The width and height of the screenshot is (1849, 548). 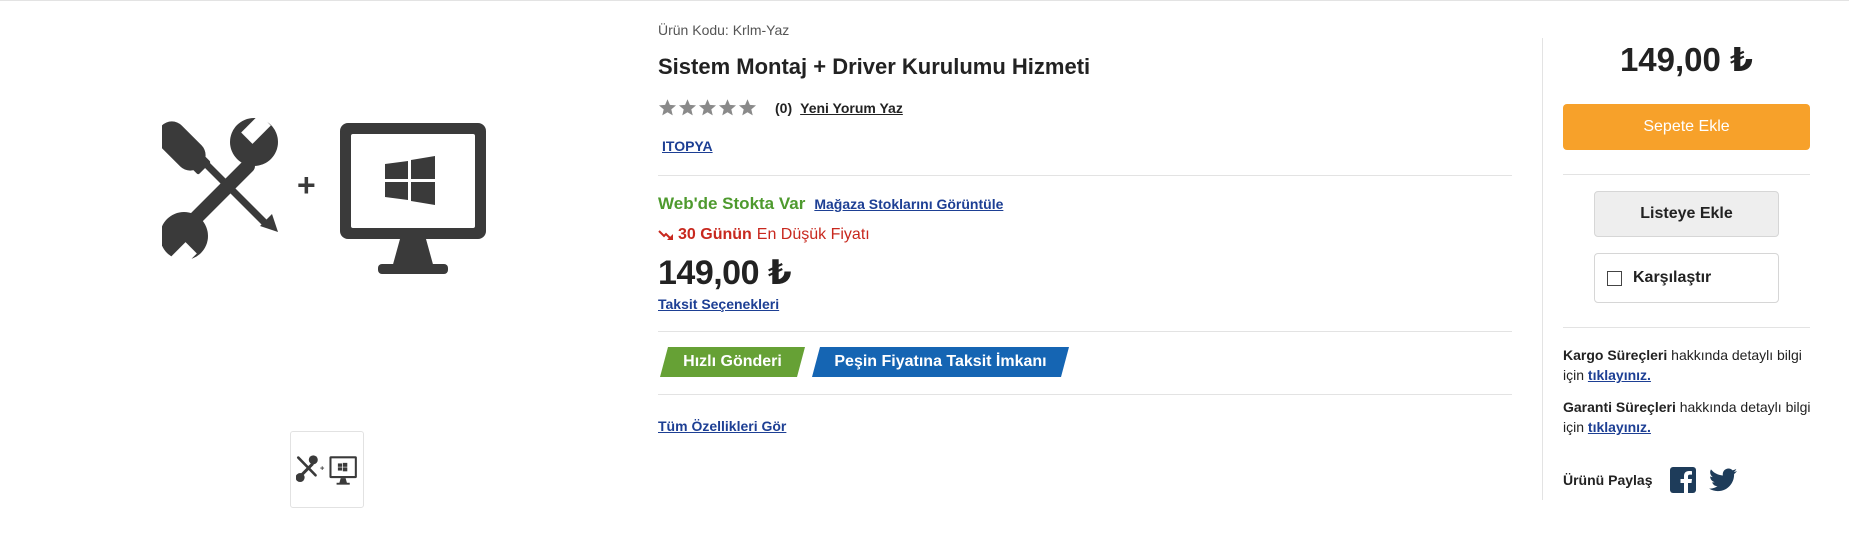 I want to click on top-divider, so click(x=924, y=0).